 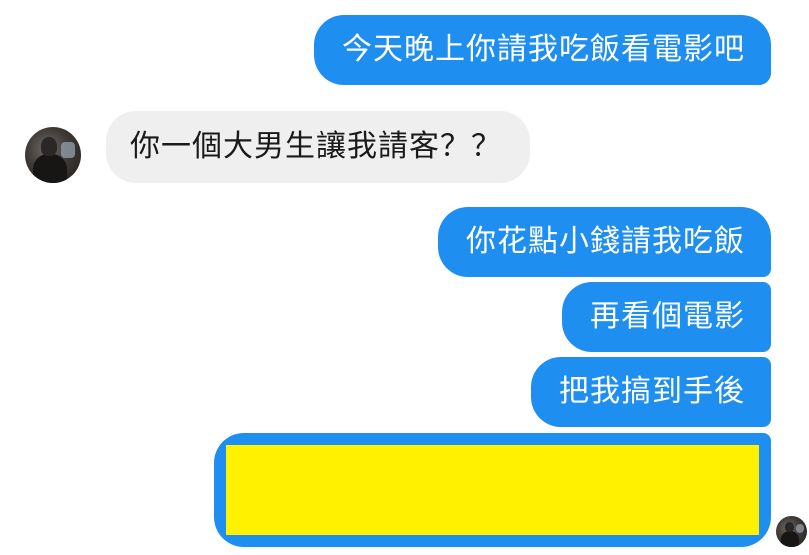 I want to click on incoming-message-bubble: 你一個大男生讓我請客？？, so click(x=318, y=147).